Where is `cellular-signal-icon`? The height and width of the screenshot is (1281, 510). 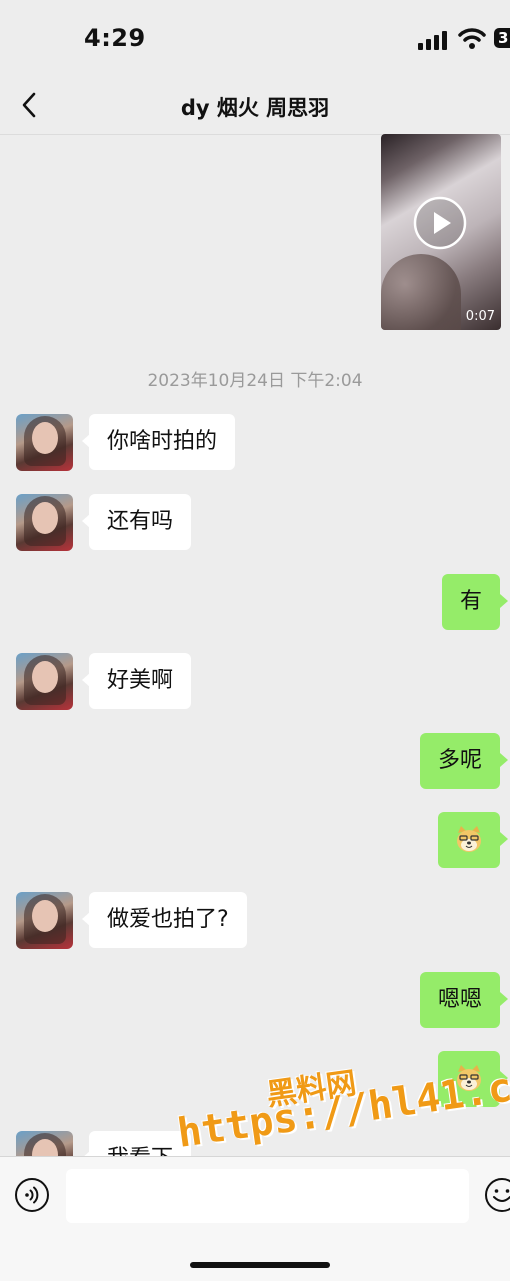 cellular-signal-icon is located at coordinates (432, 40).